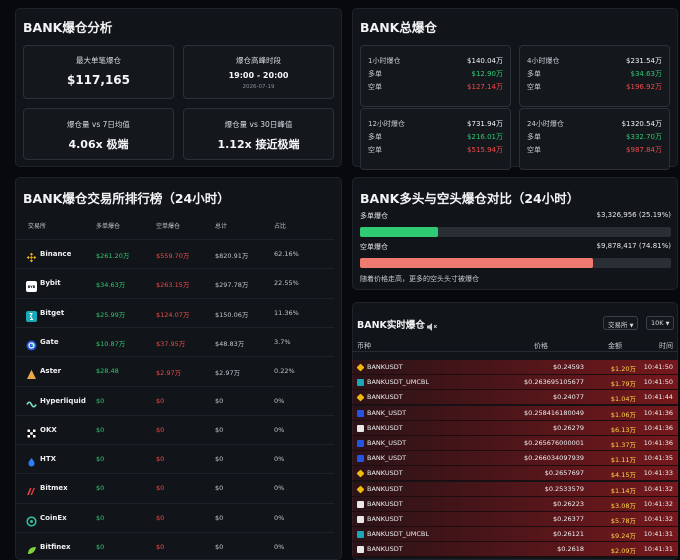  Describe the element at coordinates (515, 398) in the screenshot. I see `live-row: BANKUSDT $0.24077 $1.04万 10:41:44` at that location.